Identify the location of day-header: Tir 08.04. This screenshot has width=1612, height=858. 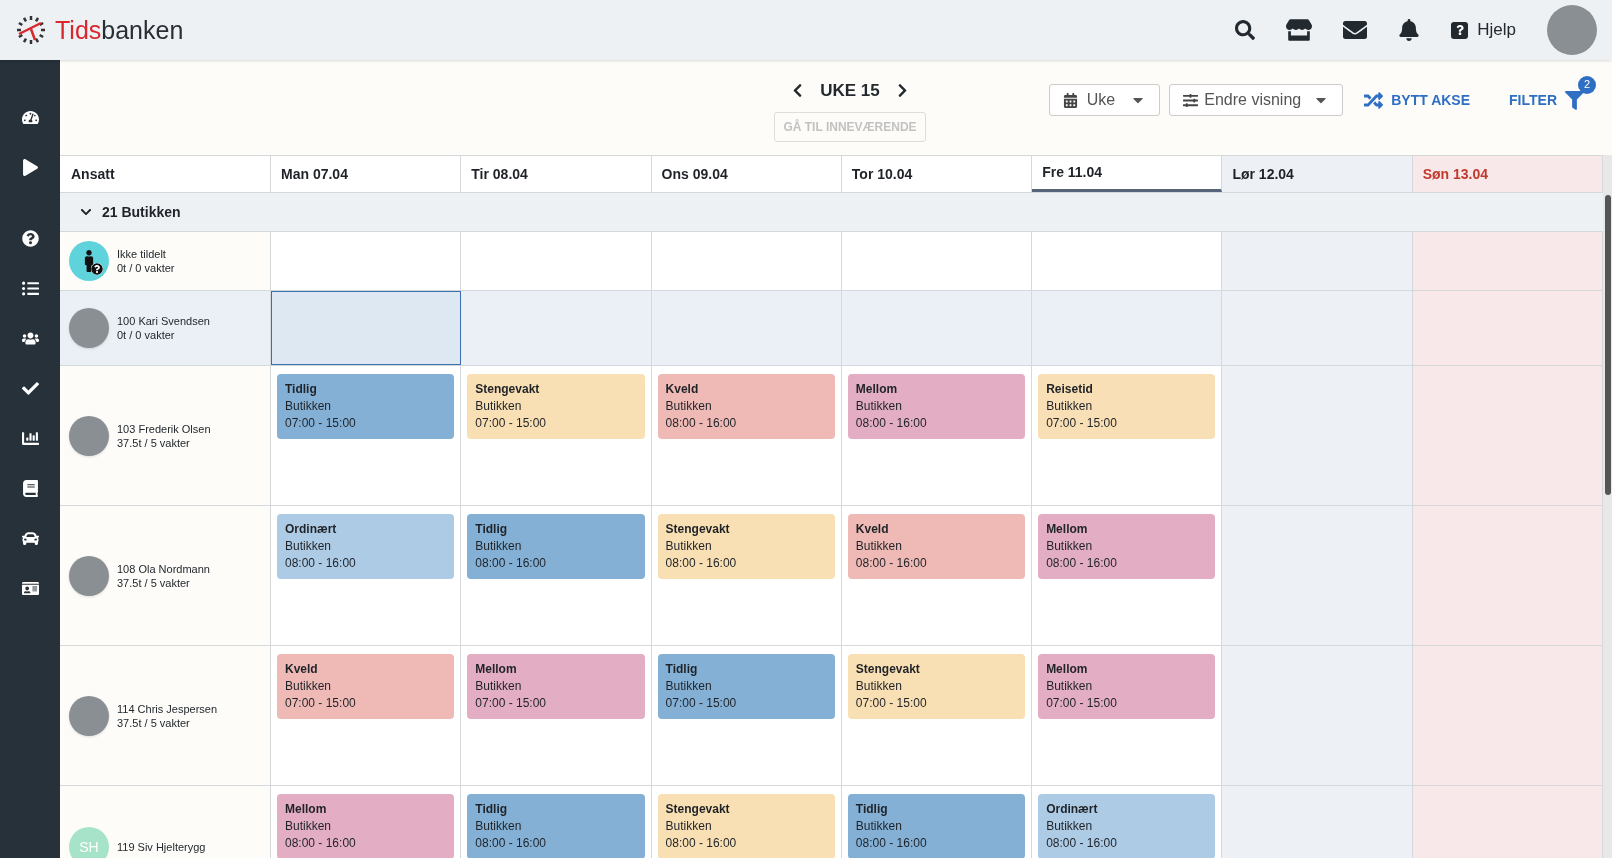
(556, 174).